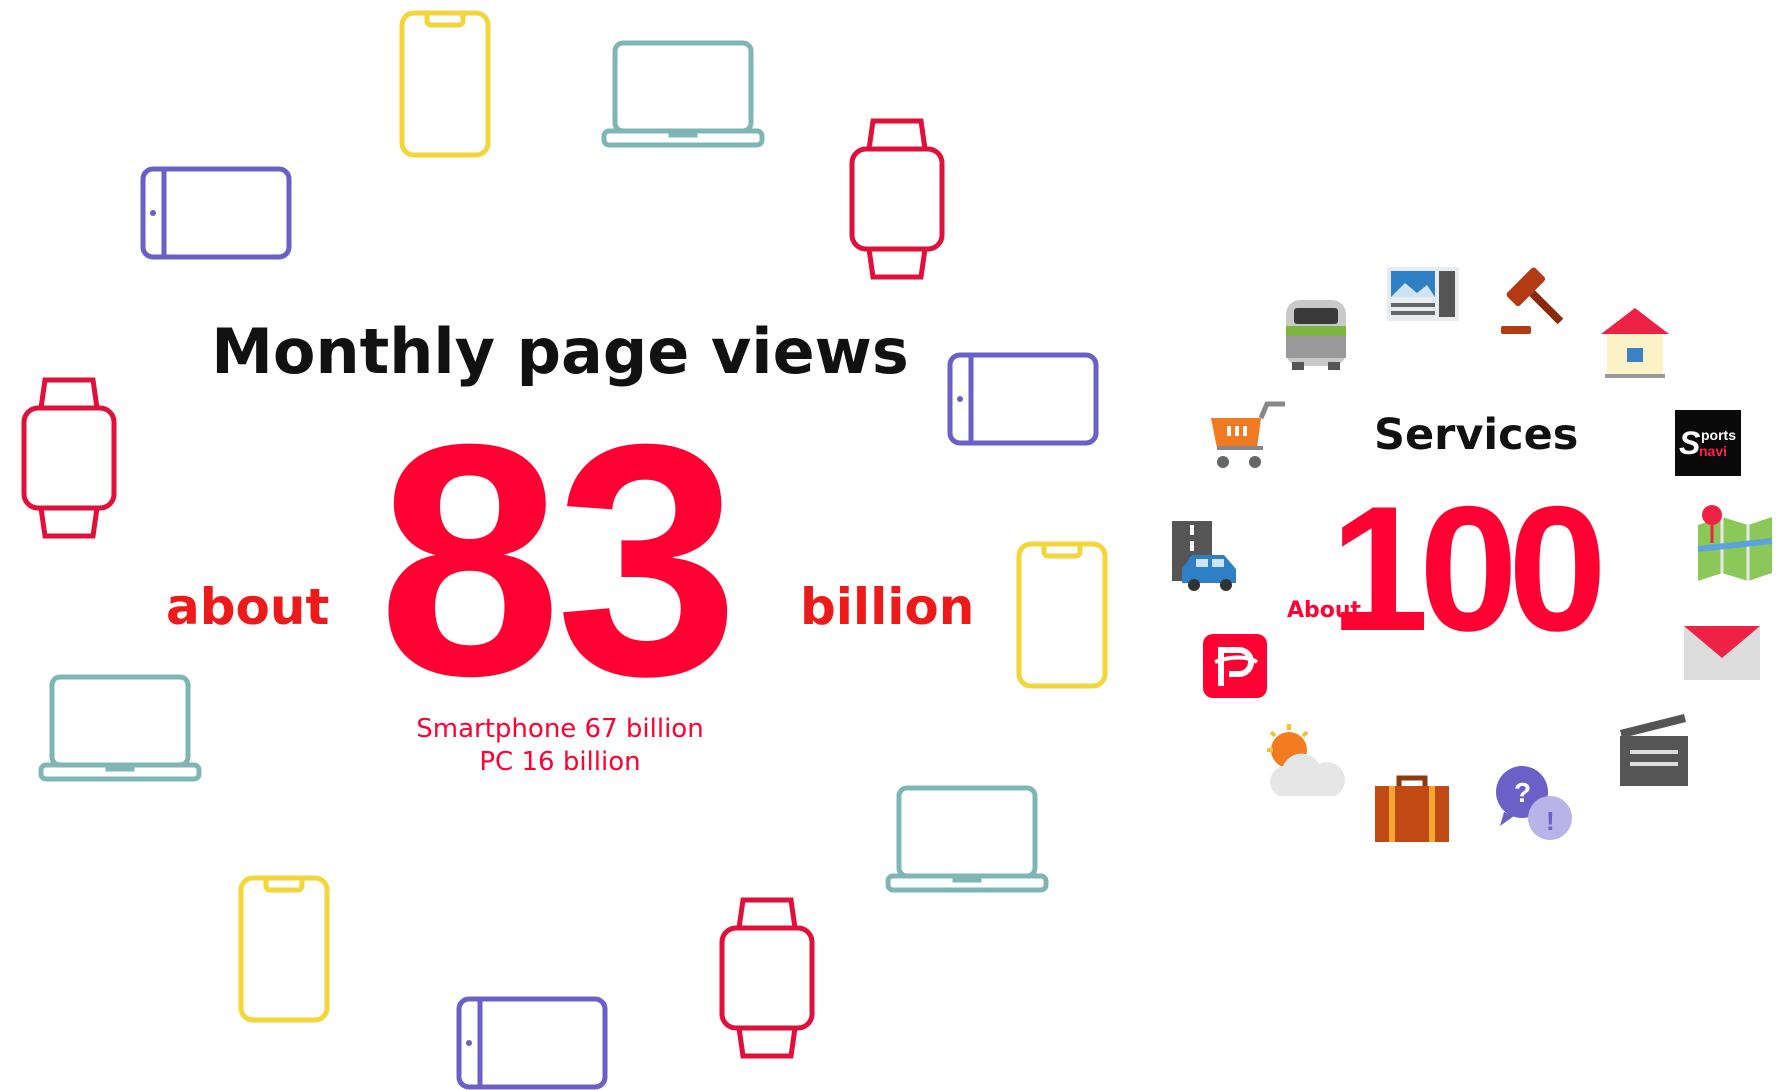 This screenshot has width=1780, height=1090. I want to click on smartphone-breakdown: Smartphone 67 billion, so click(560, 729).